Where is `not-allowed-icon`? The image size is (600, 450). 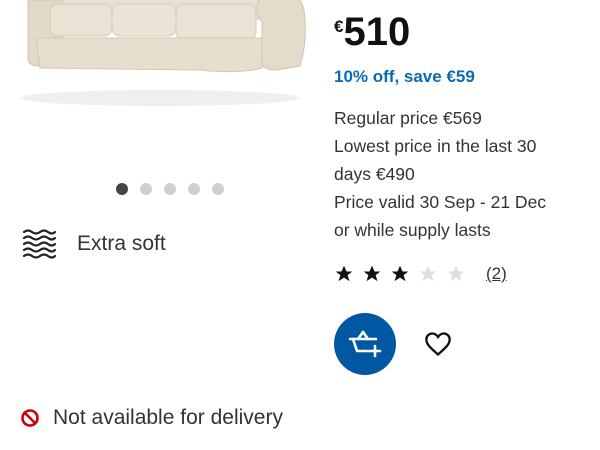
not-allowed-icon is located at coordinates (30, 418).